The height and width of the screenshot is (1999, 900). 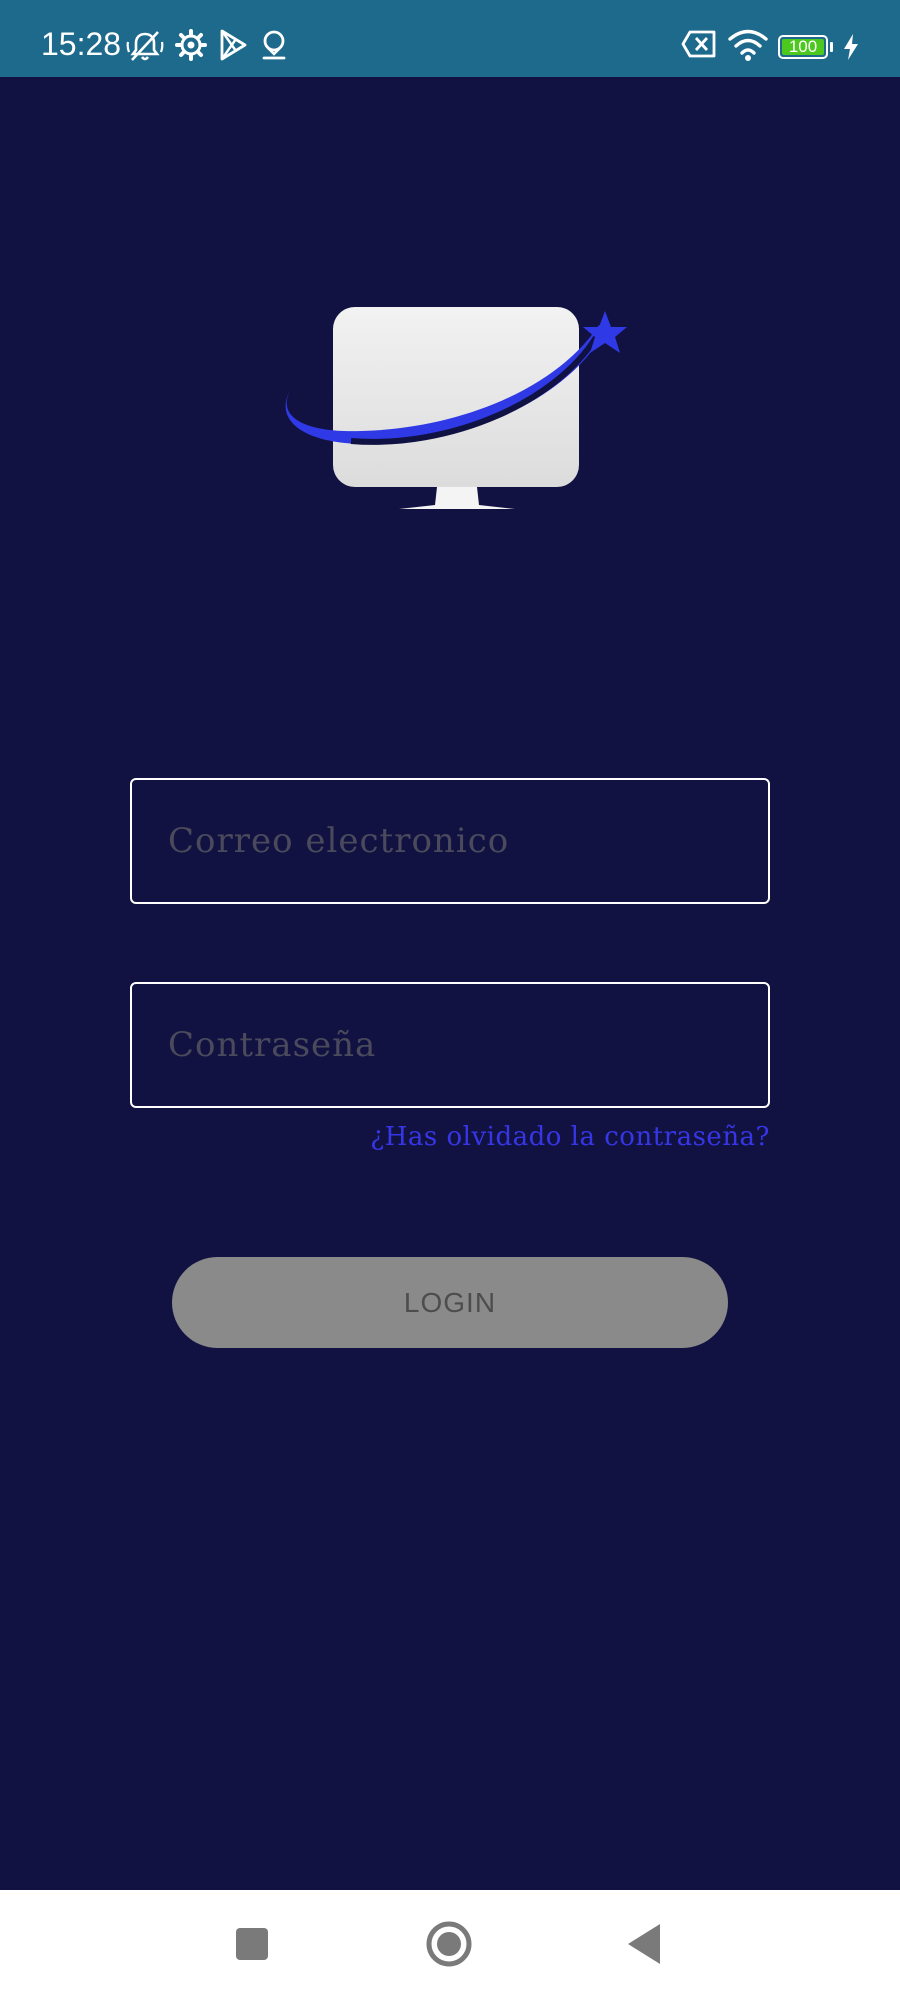 I want to click on status-bar: 15:28 100, so click(x=450, y=38).